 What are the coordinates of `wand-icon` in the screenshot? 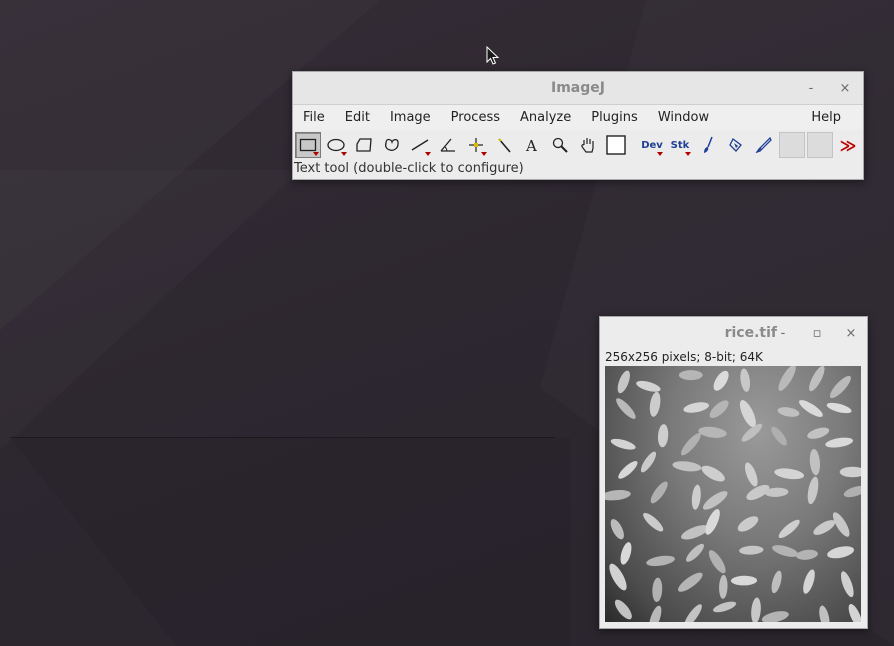 It's located at (504, 145).